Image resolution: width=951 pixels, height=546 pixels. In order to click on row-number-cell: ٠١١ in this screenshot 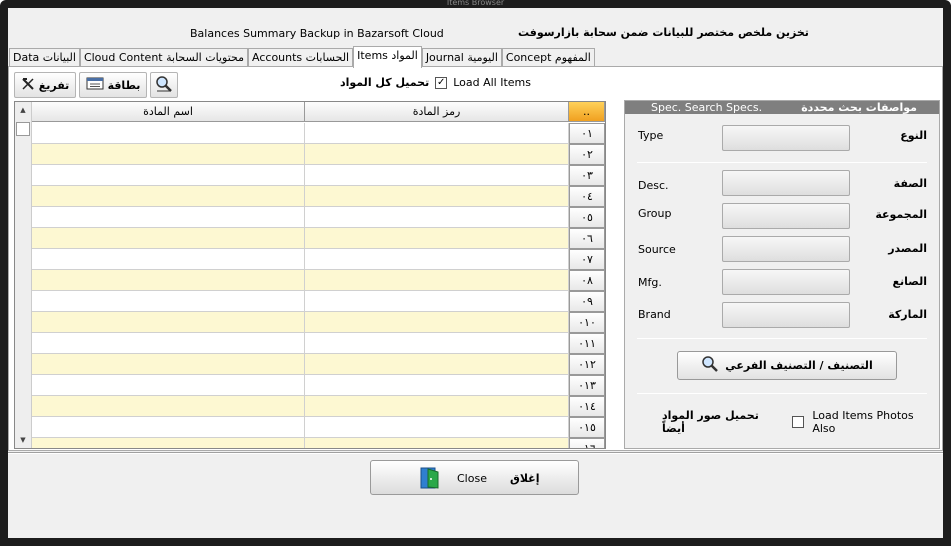, I will do `click(587, 343)`.